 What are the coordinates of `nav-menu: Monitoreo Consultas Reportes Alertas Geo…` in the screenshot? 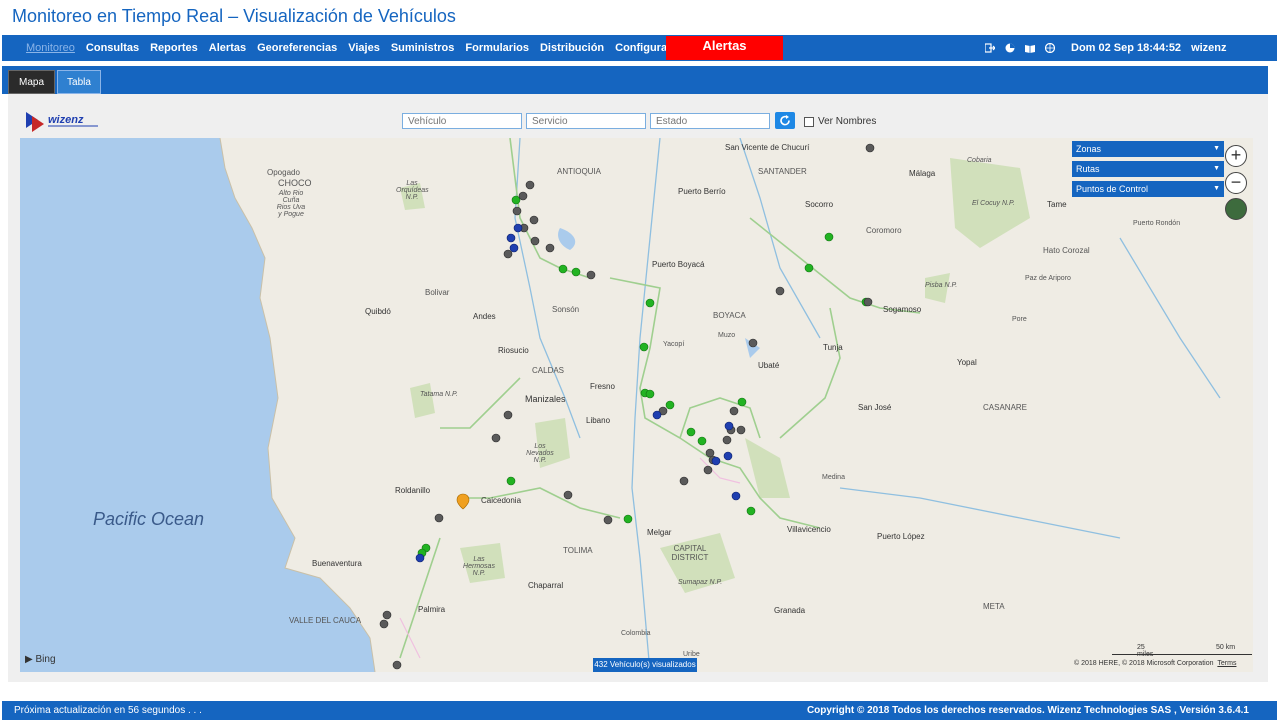 It's located at (363, 48).